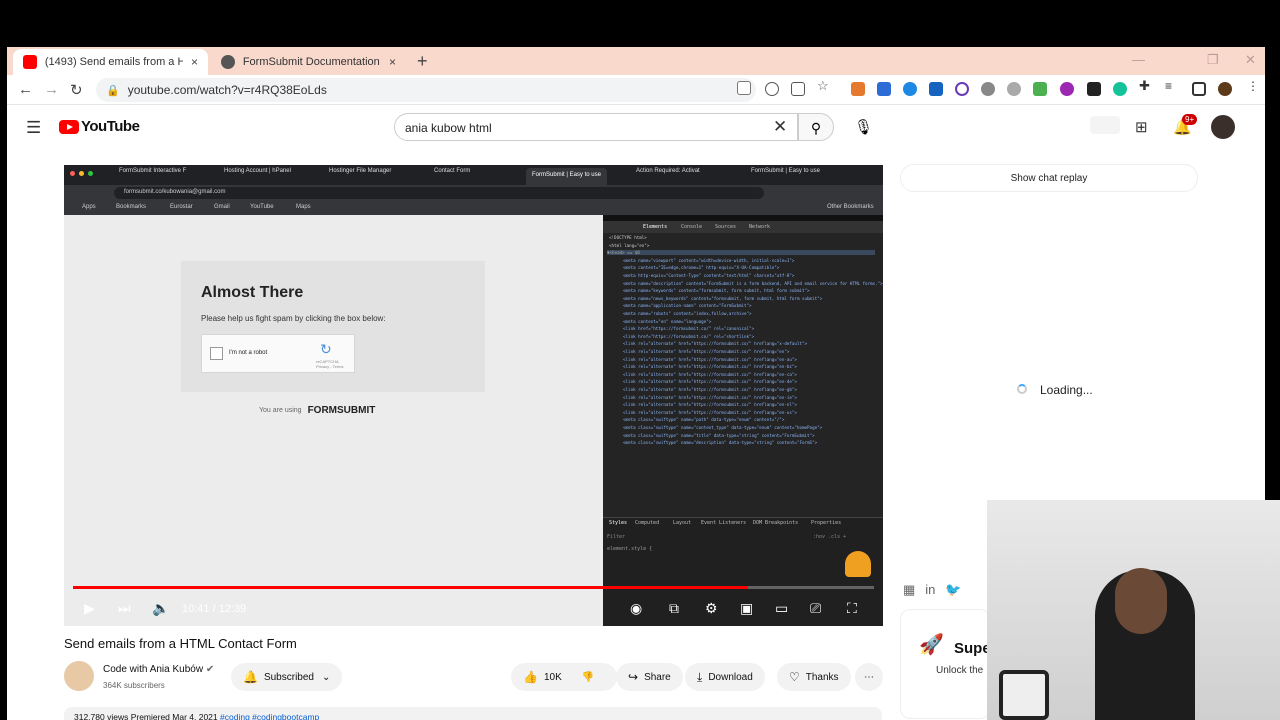 This screenshot has width=1280, height=720. I want to click on forward-arrow-icon: →, so click(51, 89).